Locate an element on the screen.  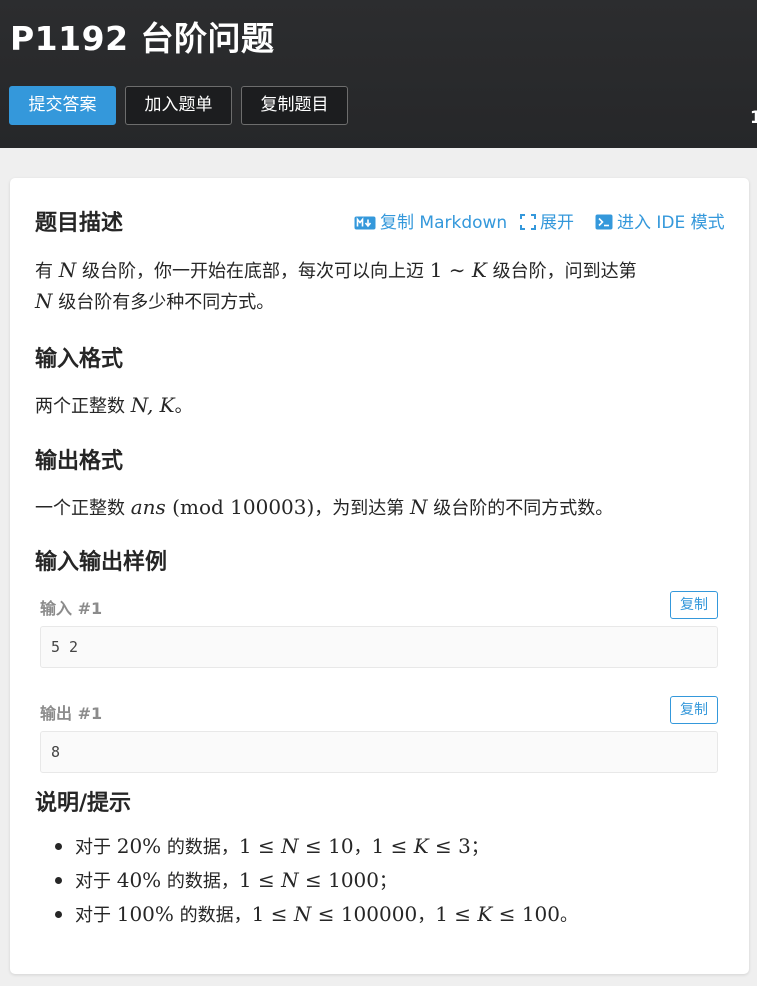
copy-markdown-link: 复制 Markdown is located at coordinates (430, 220).